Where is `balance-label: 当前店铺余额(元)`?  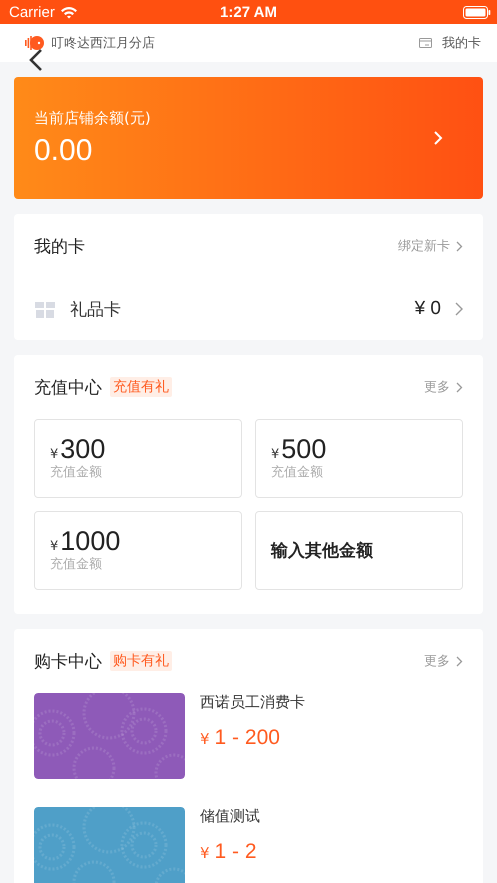 balance-label: 当前店铺余额(元) is located at coordinates (93, 118).